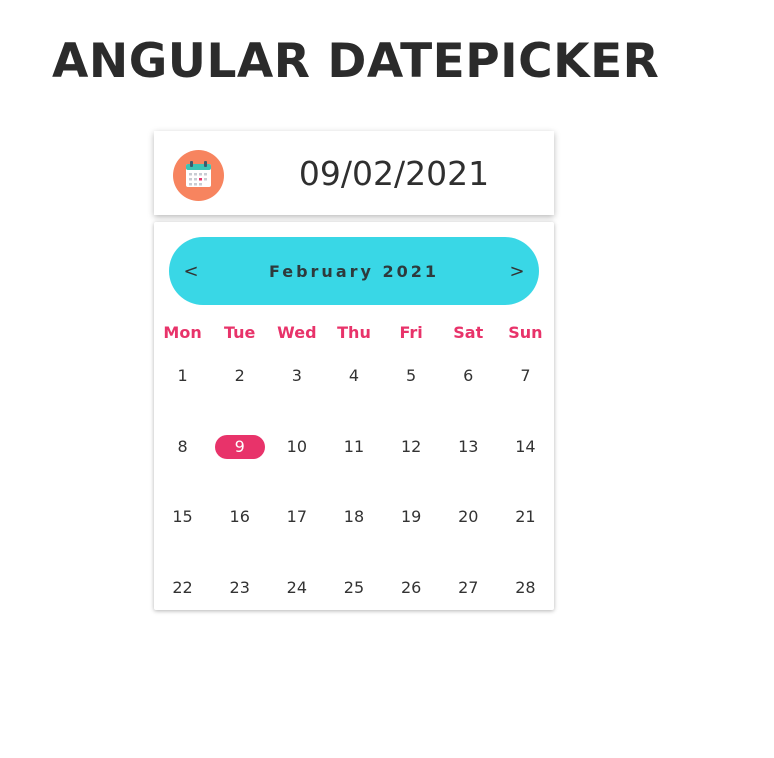  I want to click on weekday-thu: Thu, so click(354, 332).